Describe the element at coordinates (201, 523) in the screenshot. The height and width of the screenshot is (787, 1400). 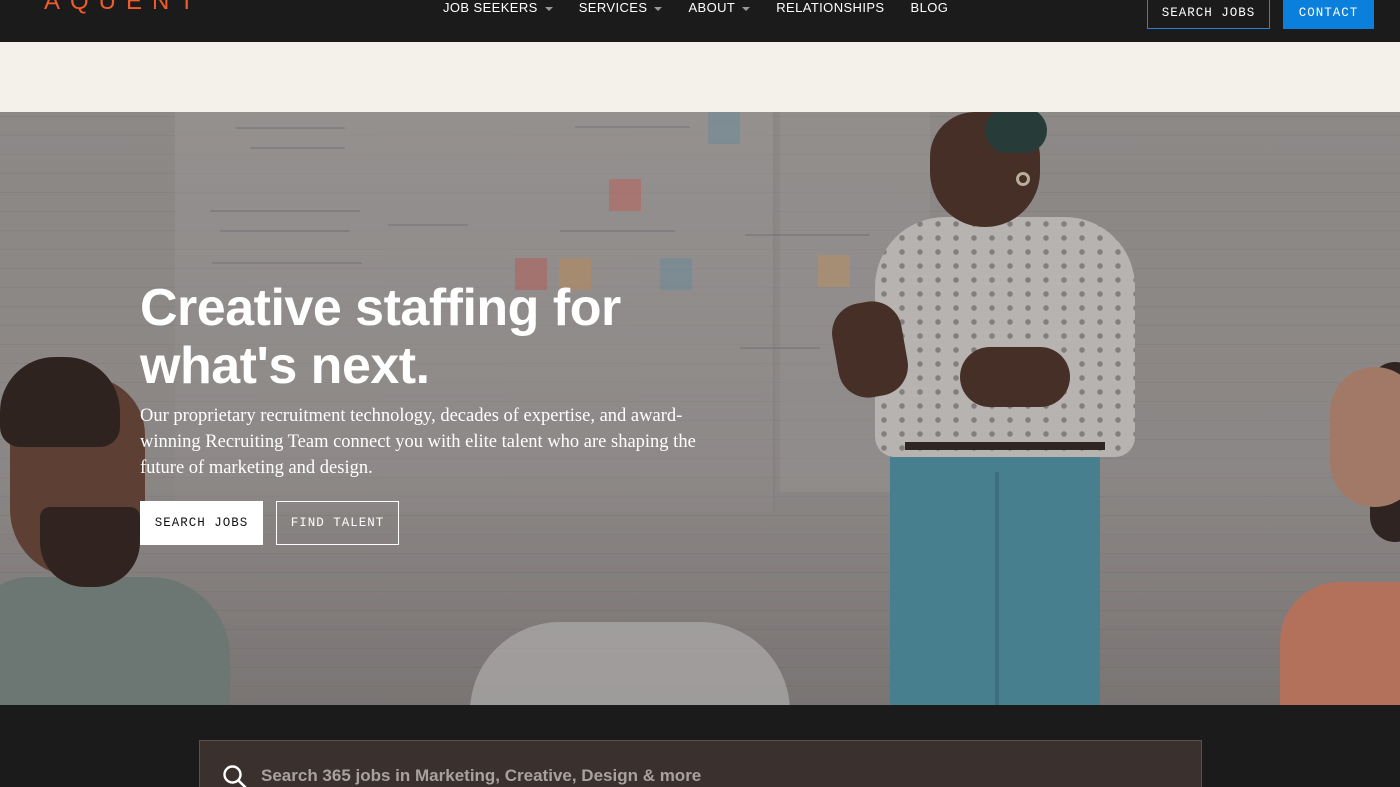
I see `hero-search-jobs-button: SEARCH JOBS` at that location.